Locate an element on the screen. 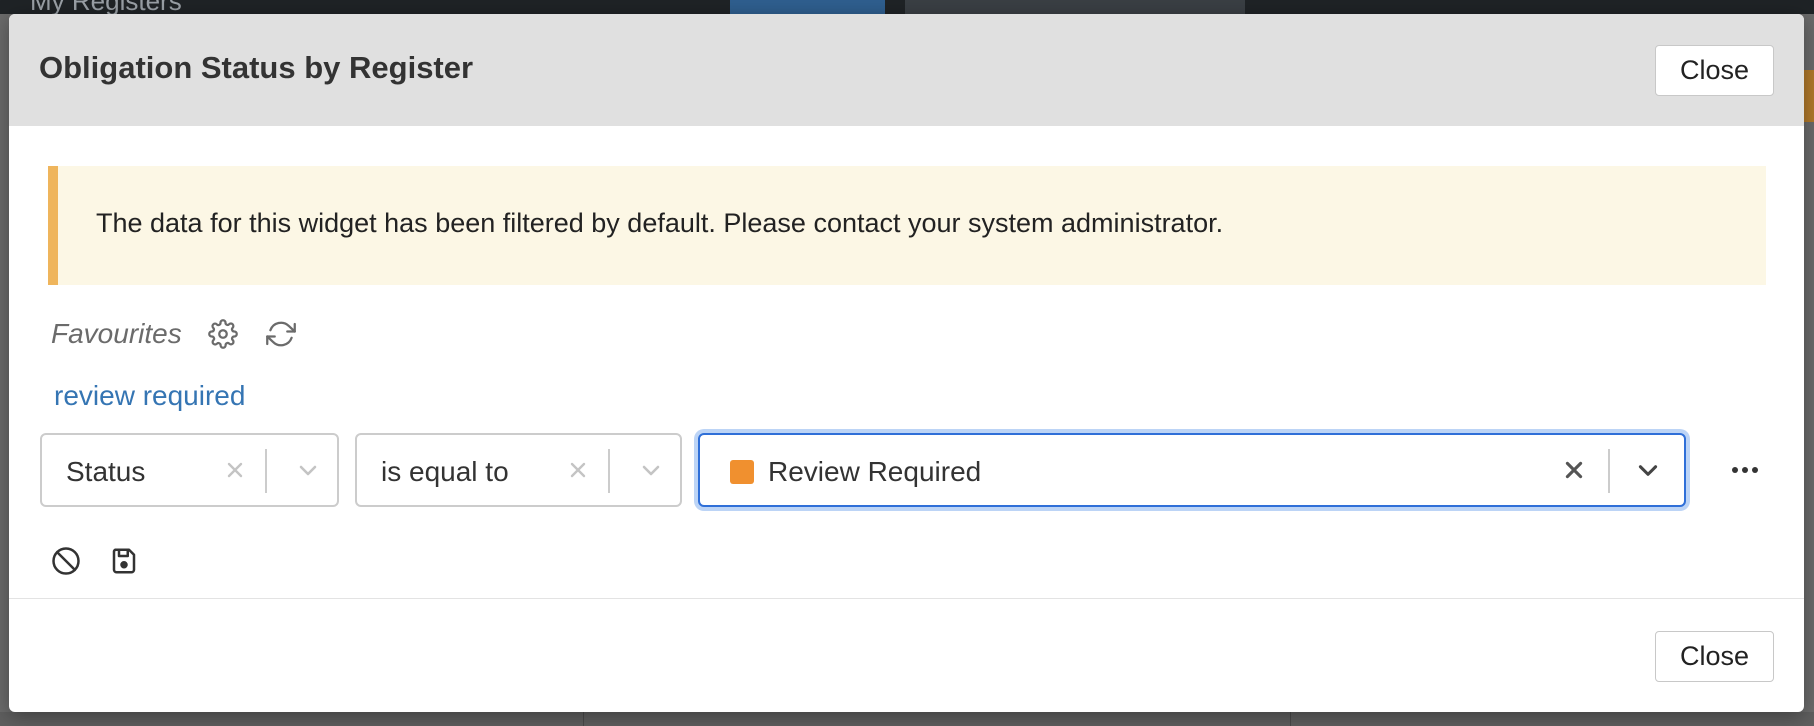  favourites-label: Favourites is located at coordinates (116, 333).